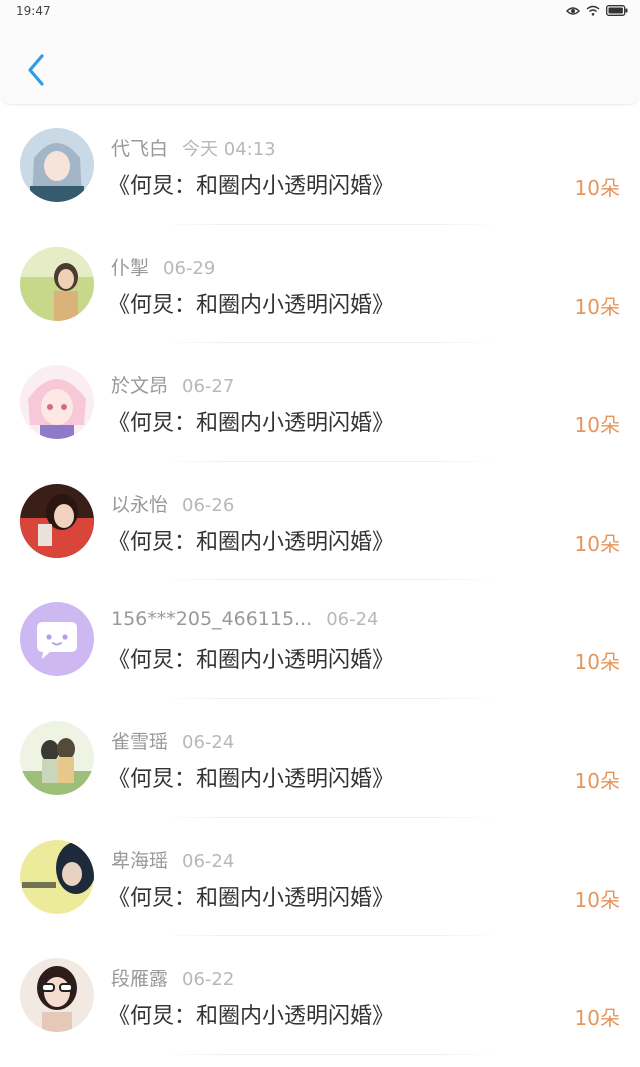 The height and width of the screenshot is (1067, 640). What do you see at coordinates (320, 521) in the screenshot?
I see `list-item: 以永怡 06-26 《何炅：和圈内小透明闪婚》 10朵` at bounding box center [320, 521].